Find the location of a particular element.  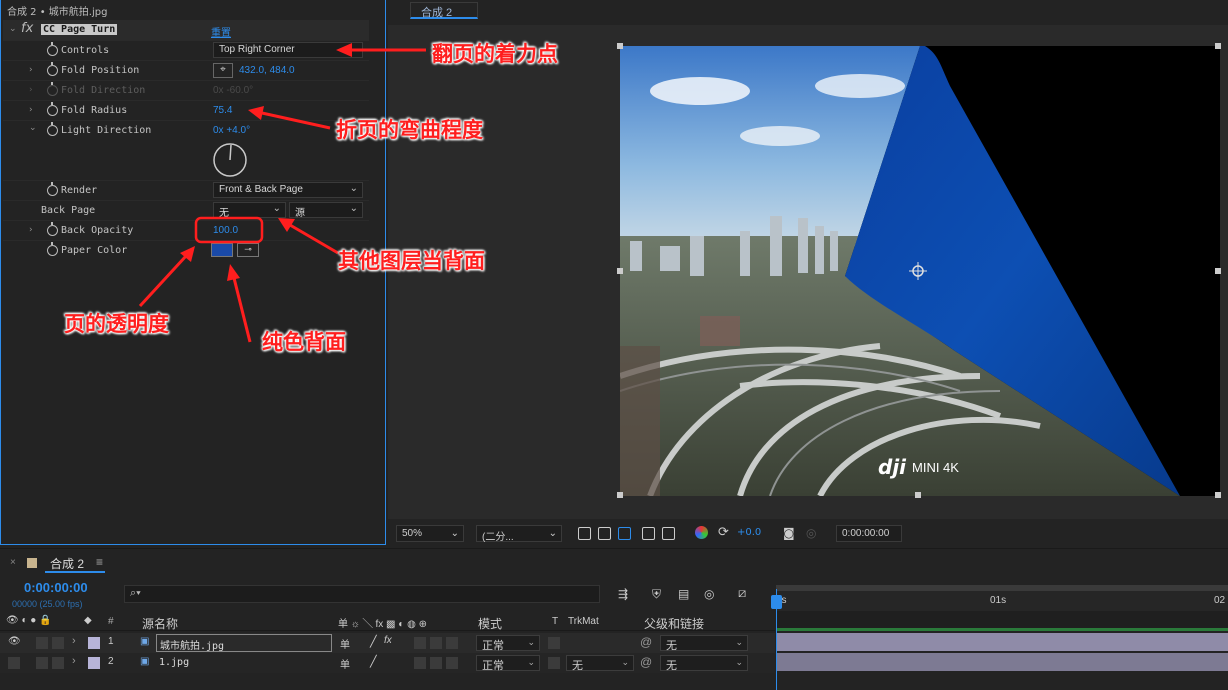

highlight-box is located at coordinates (229, 230).